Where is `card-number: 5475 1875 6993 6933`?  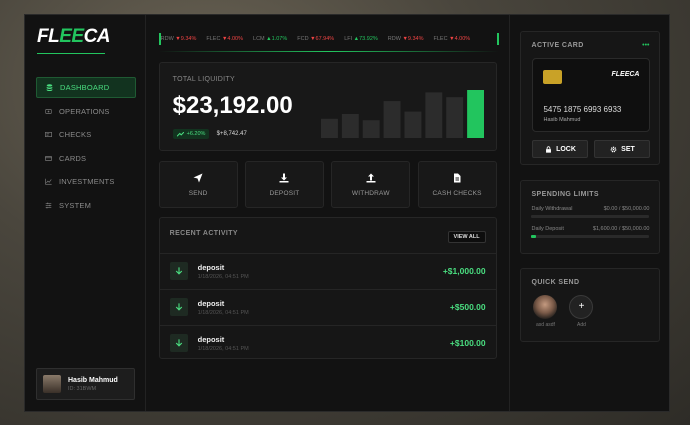 card-number: 5475 1875 6993 6933 is located at coordinates (582, 109).